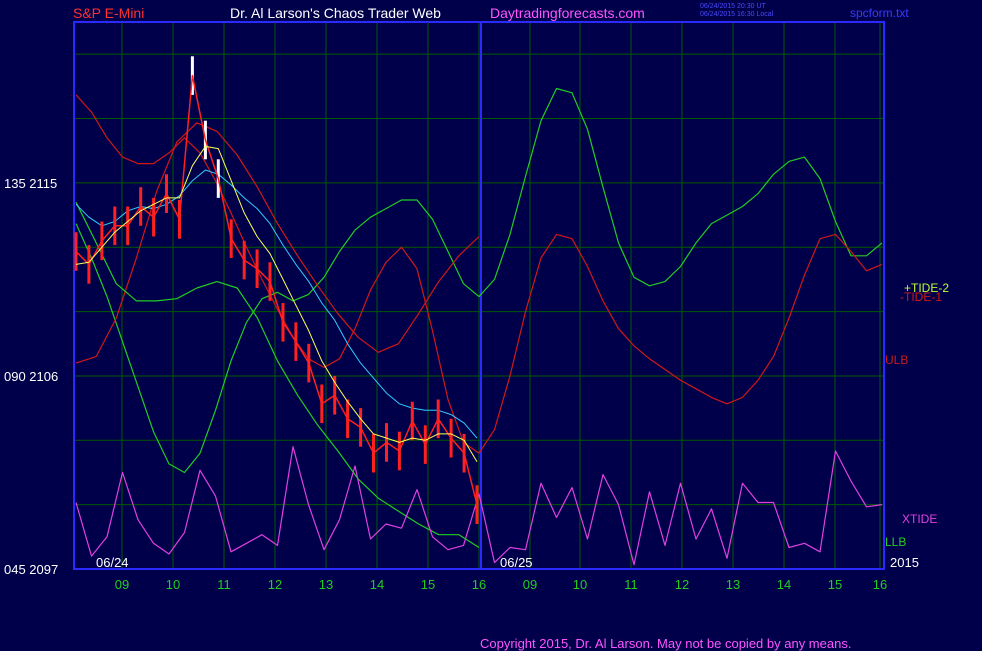 The image size is (982, 651). I want to click on year-label: 2015, so click(904, 562).